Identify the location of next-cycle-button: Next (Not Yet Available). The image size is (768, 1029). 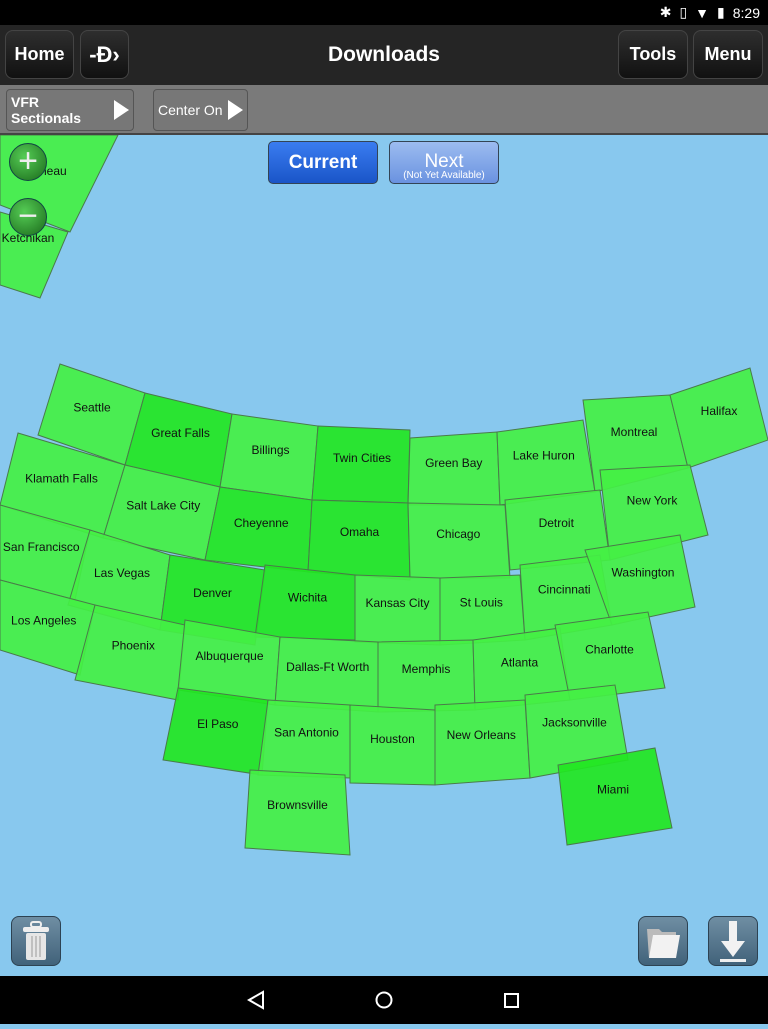
(444, 162).